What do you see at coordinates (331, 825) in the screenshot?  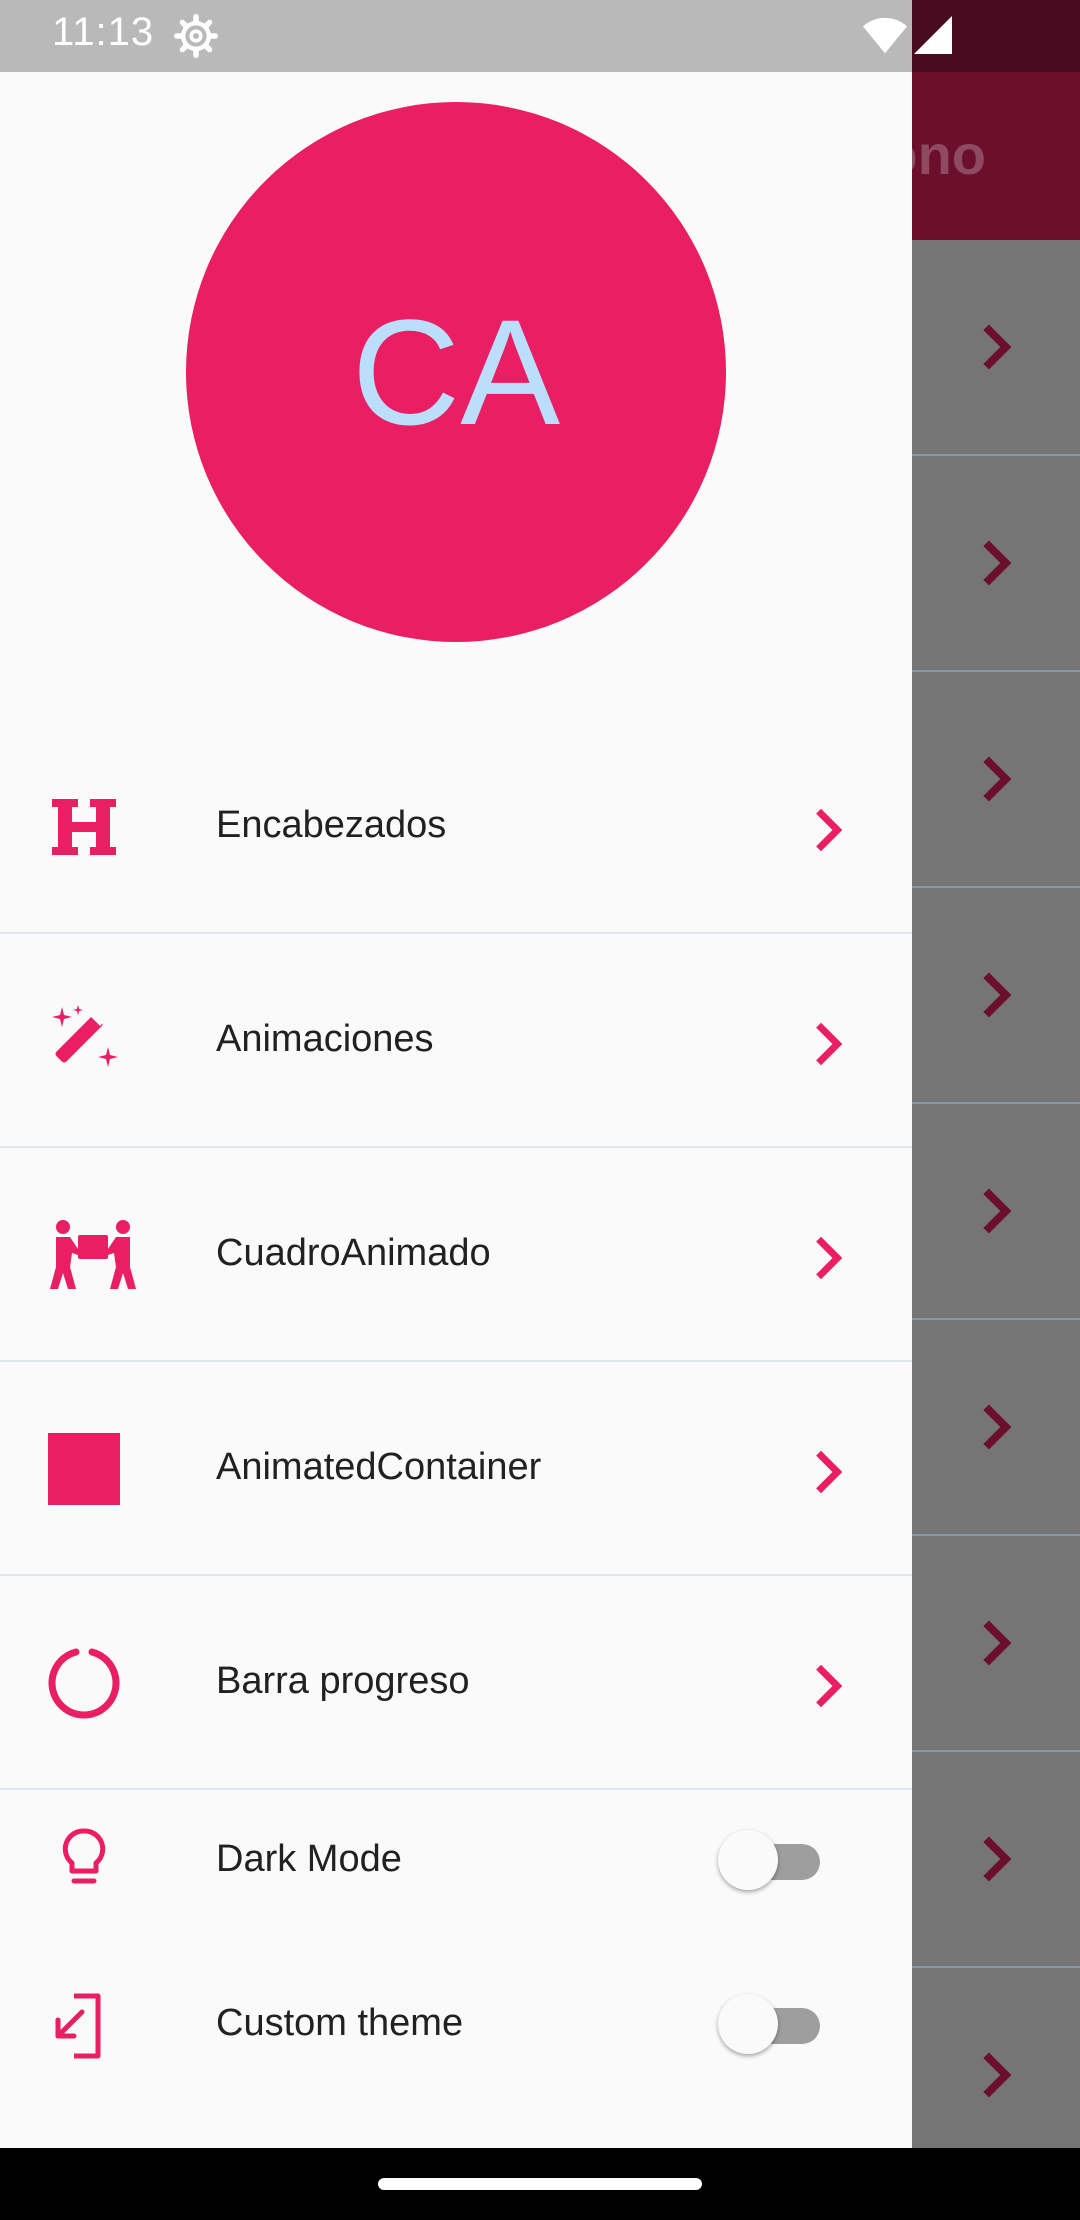 I see `menu-item-label: Encabezados` at bounding box center [331, 825].